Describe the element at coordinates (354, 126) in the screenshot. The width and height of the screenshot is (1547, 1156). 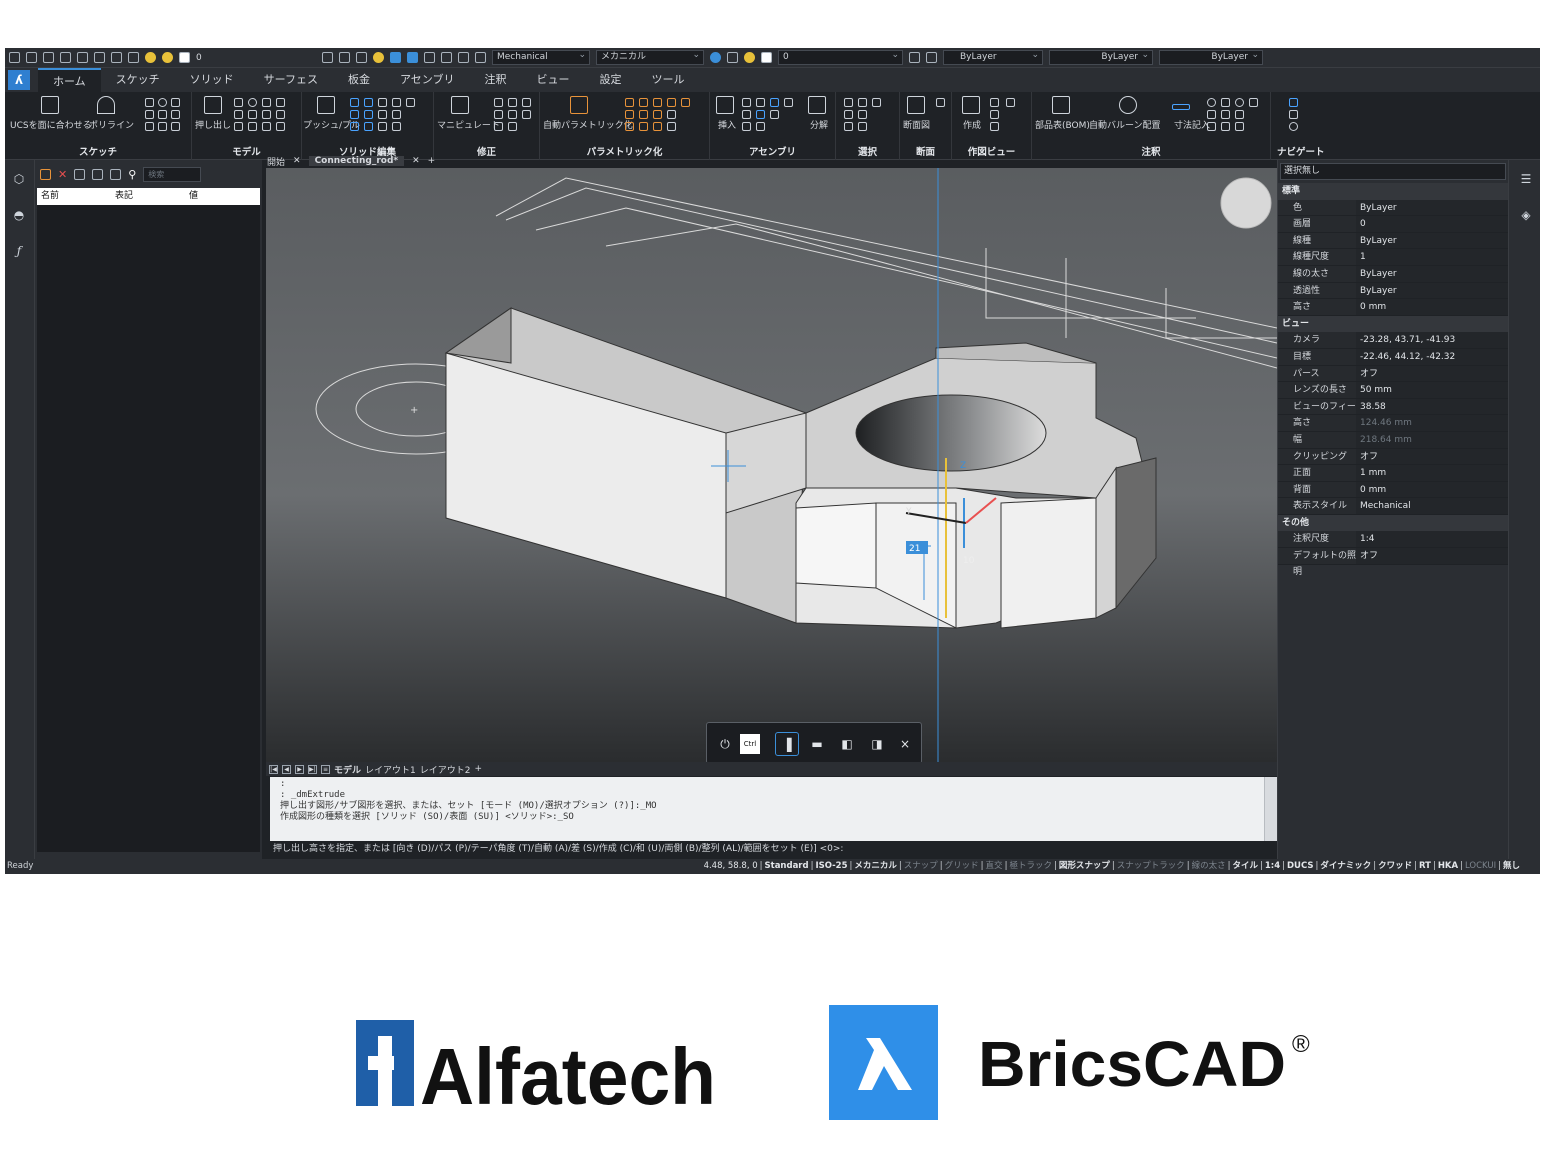
I see `delete-face-icon` at that location.